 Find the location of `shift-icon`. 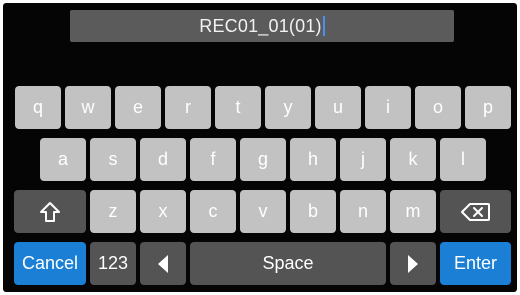

shift-icon is located at coordinates (50, 211).